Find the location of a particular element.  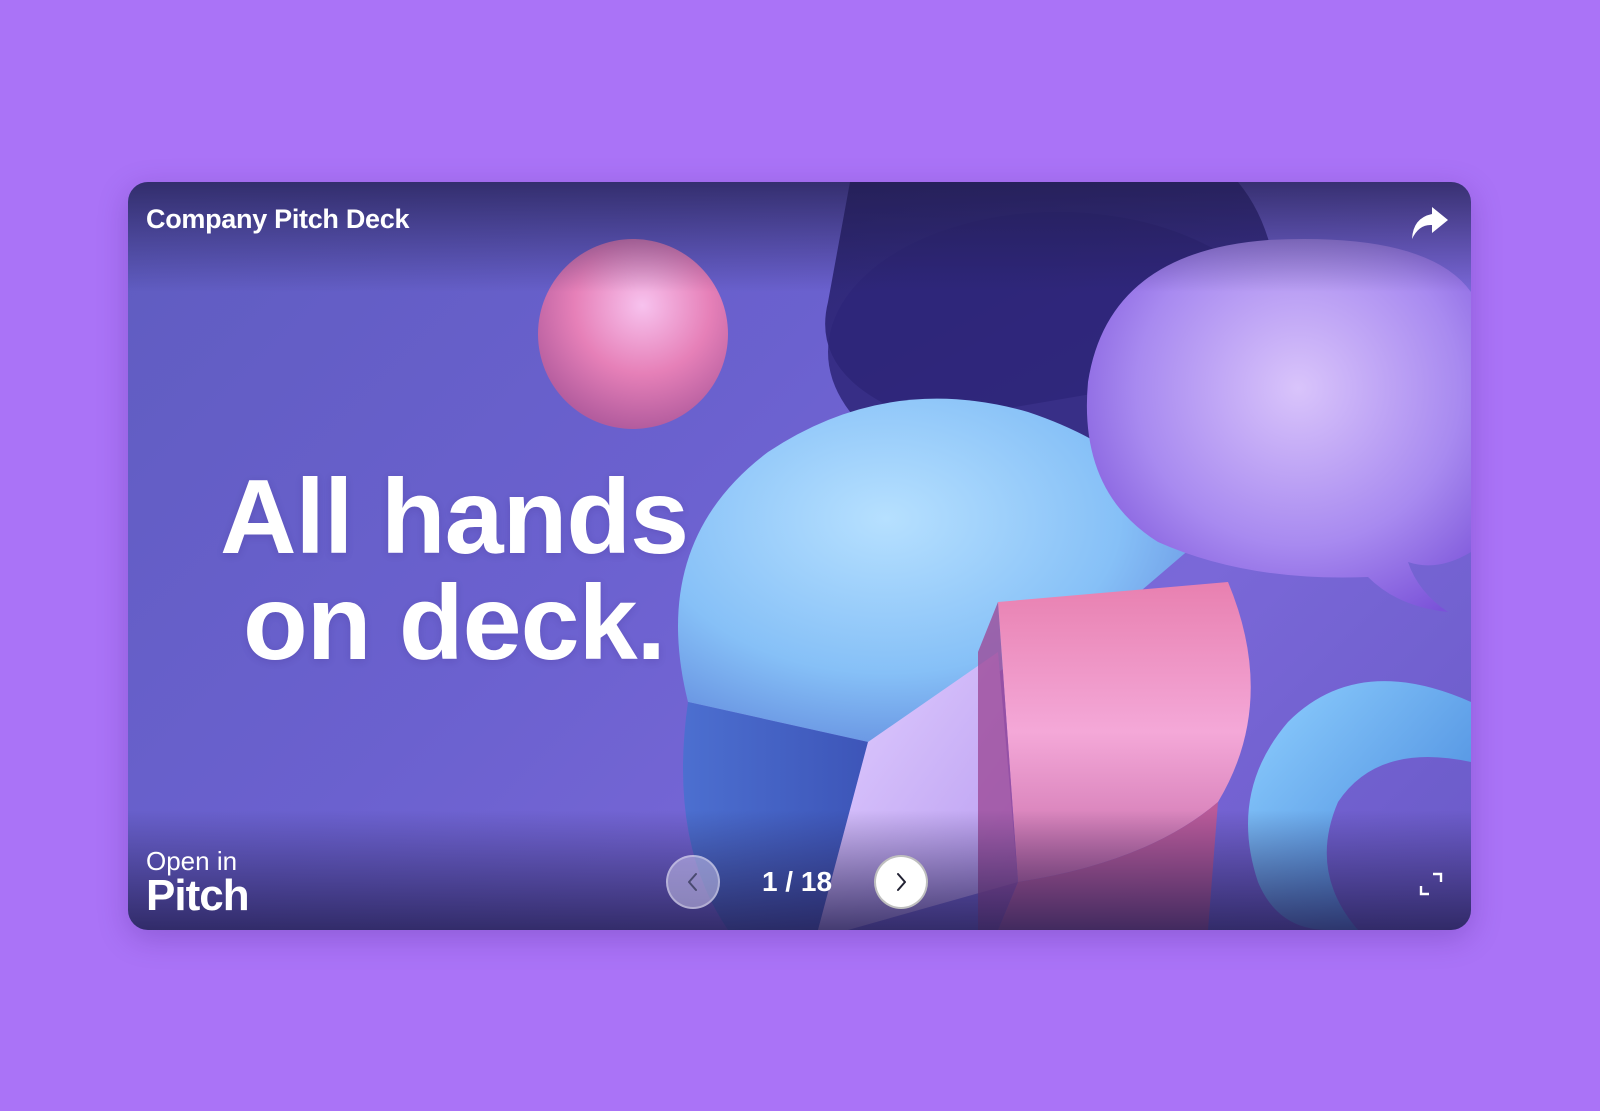

fullscreen-button is located at coordinates (1431, 884).